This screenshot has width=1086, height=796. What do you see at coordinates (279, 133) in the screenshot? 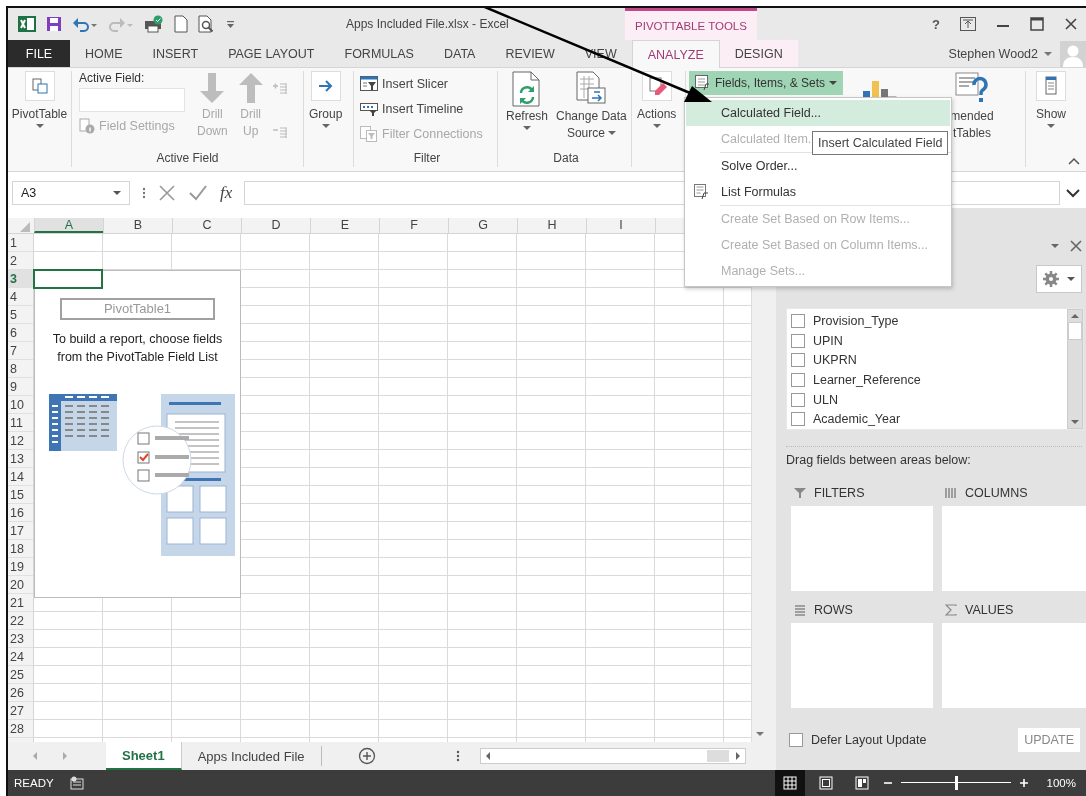
I see `collapse-field-icon` at bounding box center [279, 133].